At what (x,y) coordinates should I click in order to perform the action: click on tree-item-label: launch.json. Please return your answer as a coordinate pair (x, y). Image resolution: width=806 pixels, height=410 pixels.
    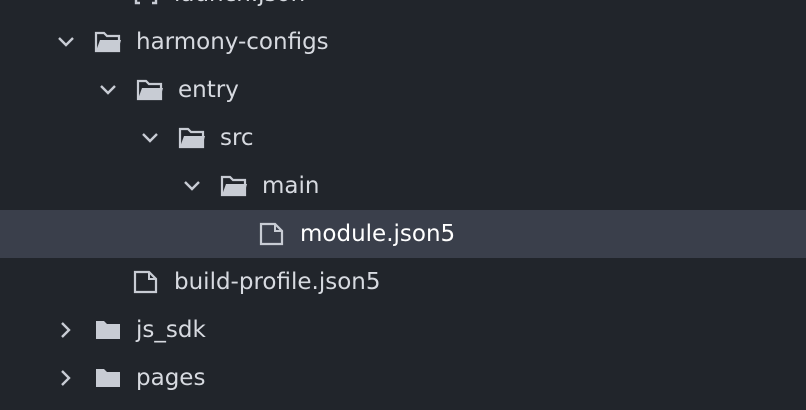
    Looking at the image, I should click on (239, 9).